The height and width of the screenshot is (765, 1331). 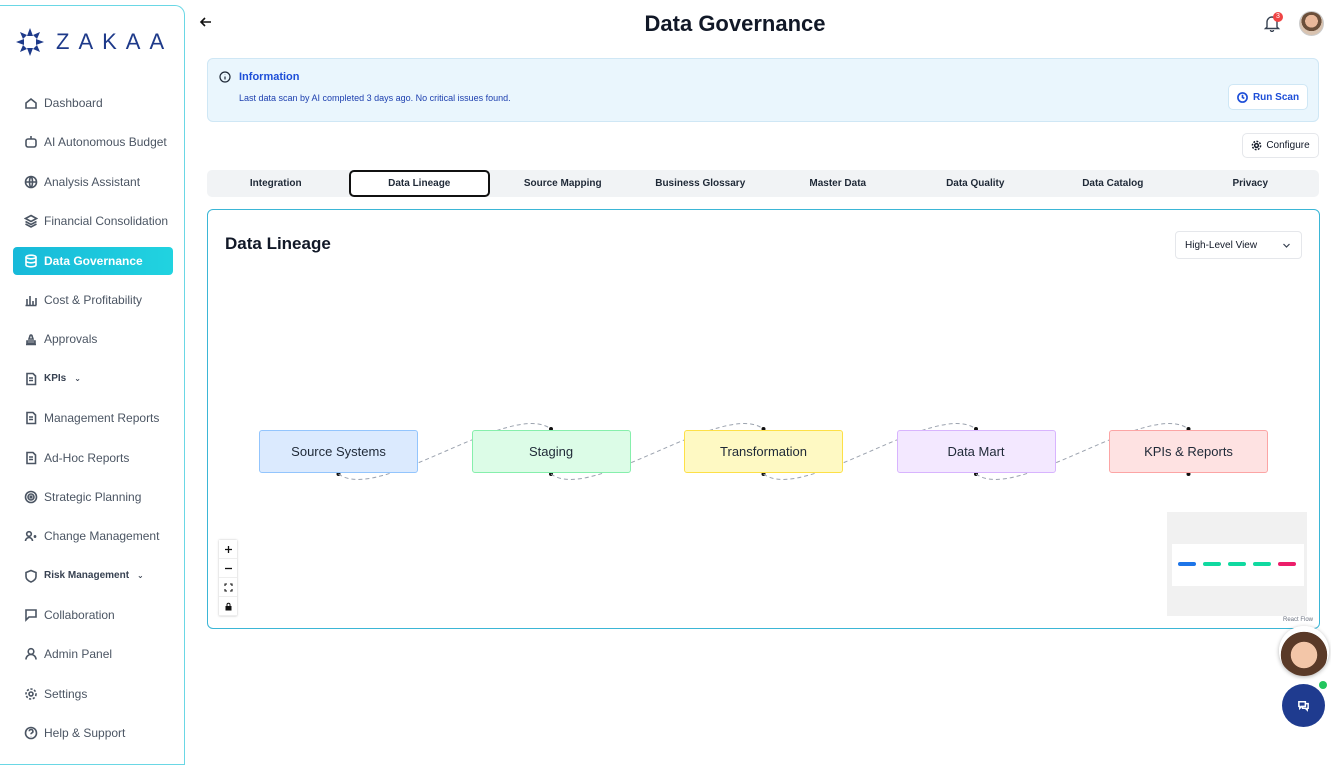 What do you see at coordinates (976, 451) in the screenshot?
I see `node-data-mart: Data Mart` at bounding box center [976, 451].